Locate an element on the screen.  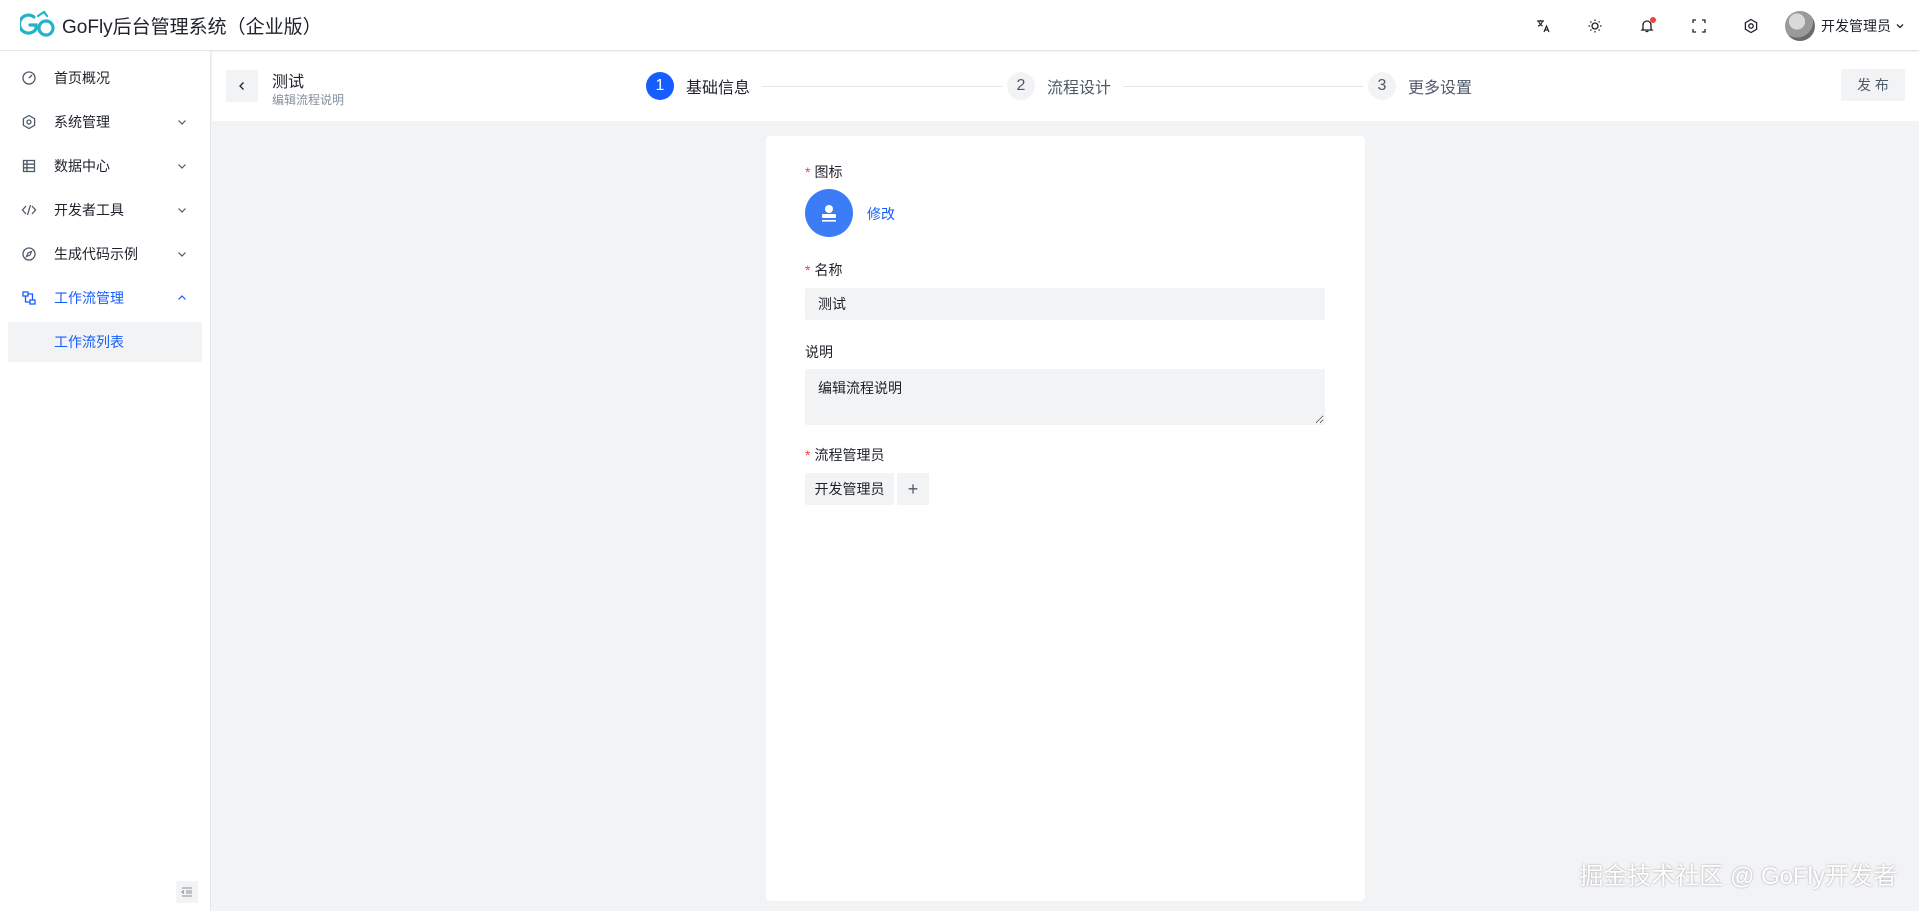
notification-dot is located at coordinates (1653, 19).